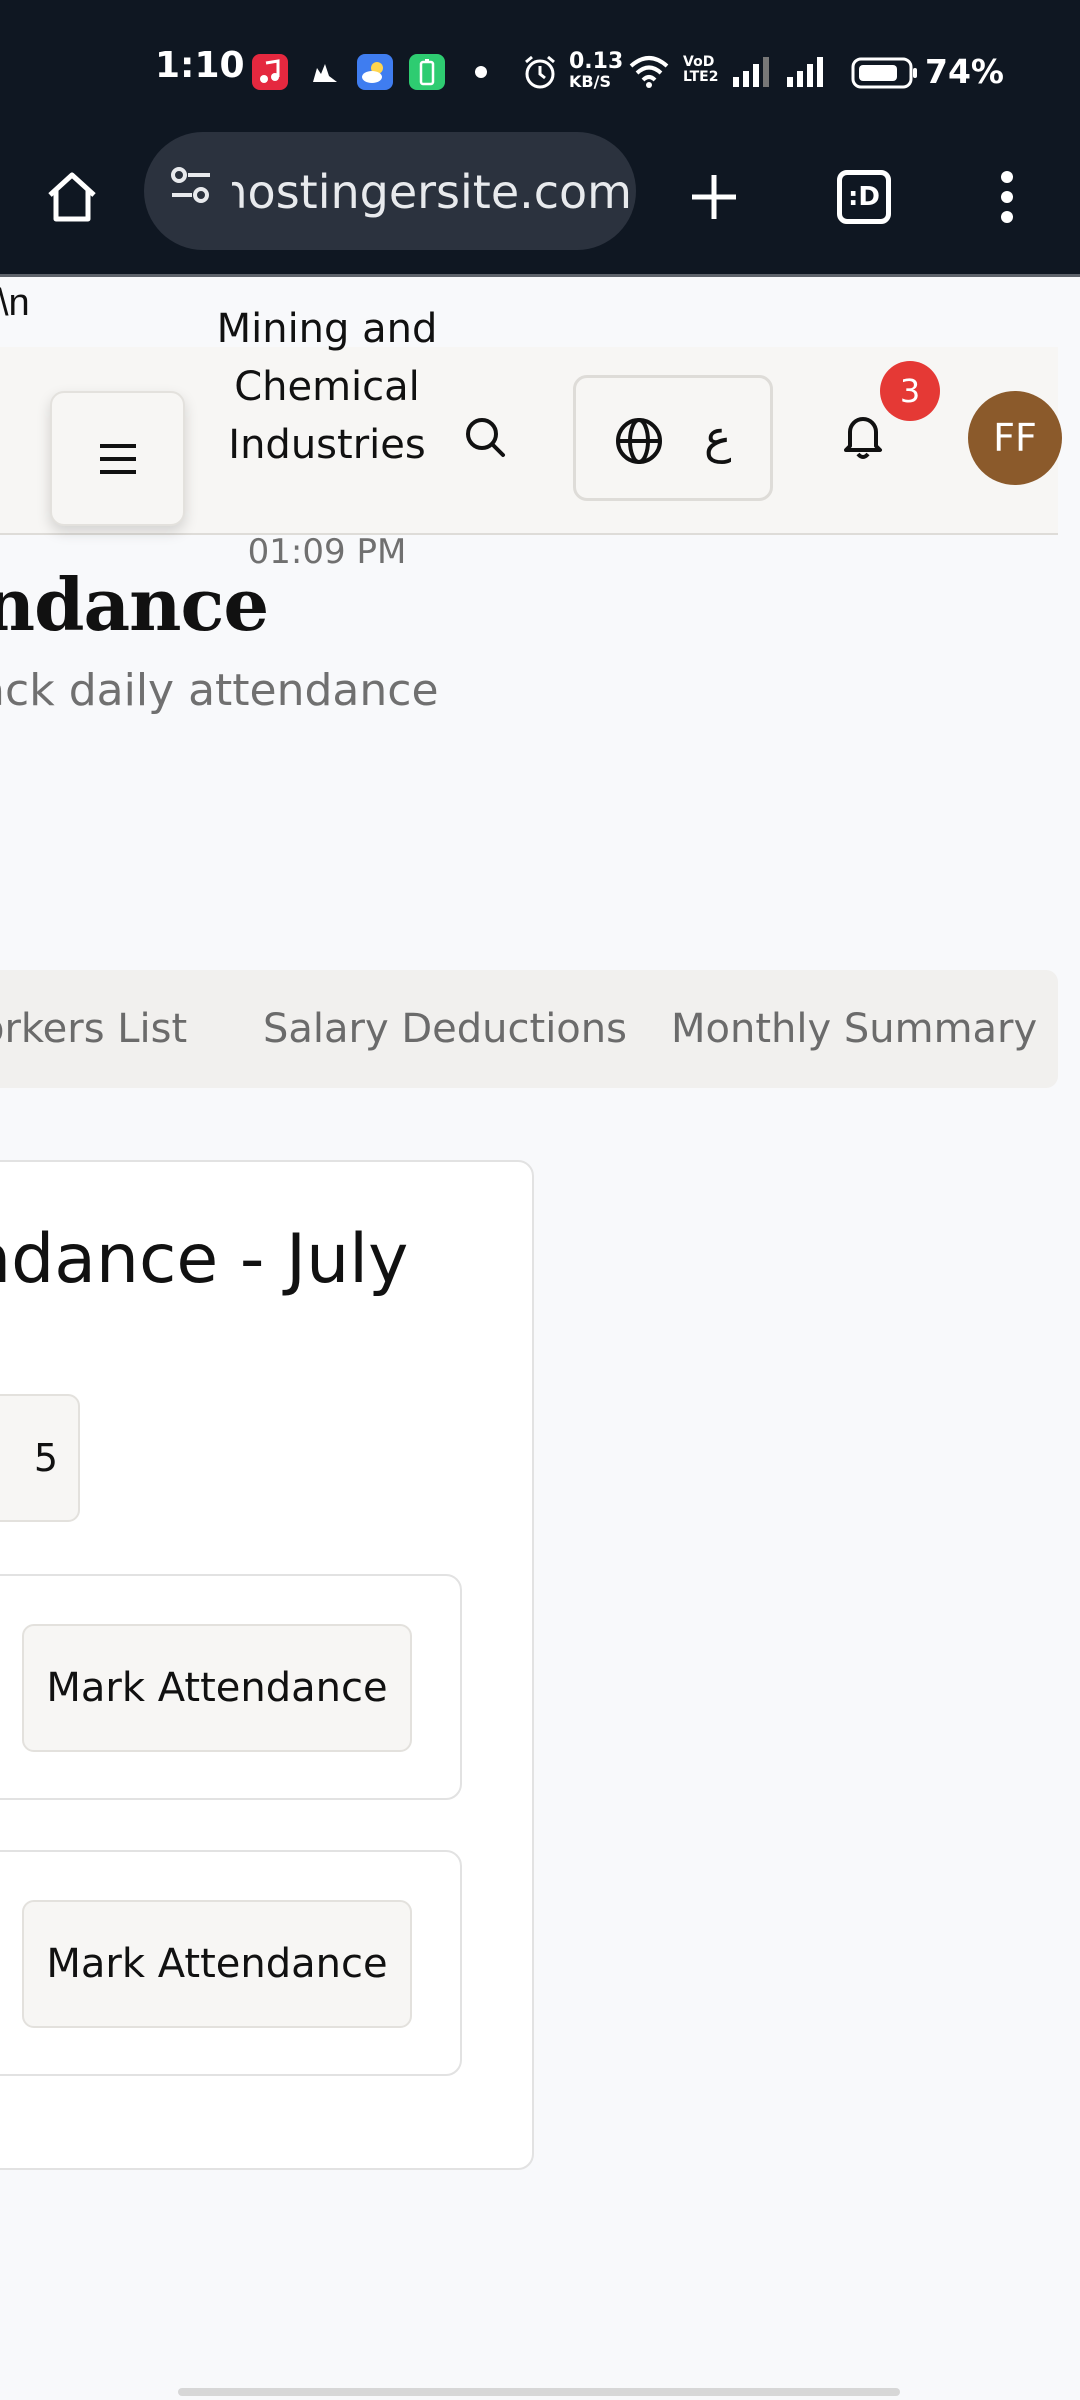 Image resolution: width=1080 pixels, height=2400 pixels. I want to click on more-notifications-dot, so click(481, 72).